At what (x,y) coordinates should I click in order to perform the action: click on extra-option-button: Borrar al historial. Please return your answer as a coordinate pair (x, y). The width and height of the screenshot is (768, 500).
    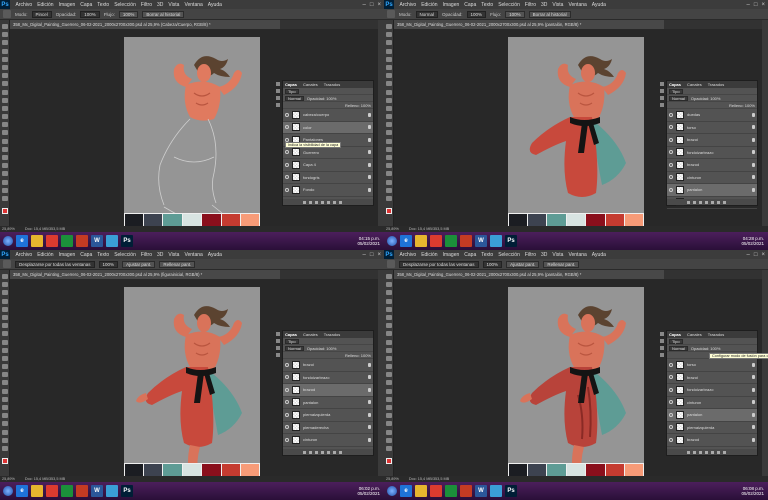
    Looking at the image, I should click on (549, 14).